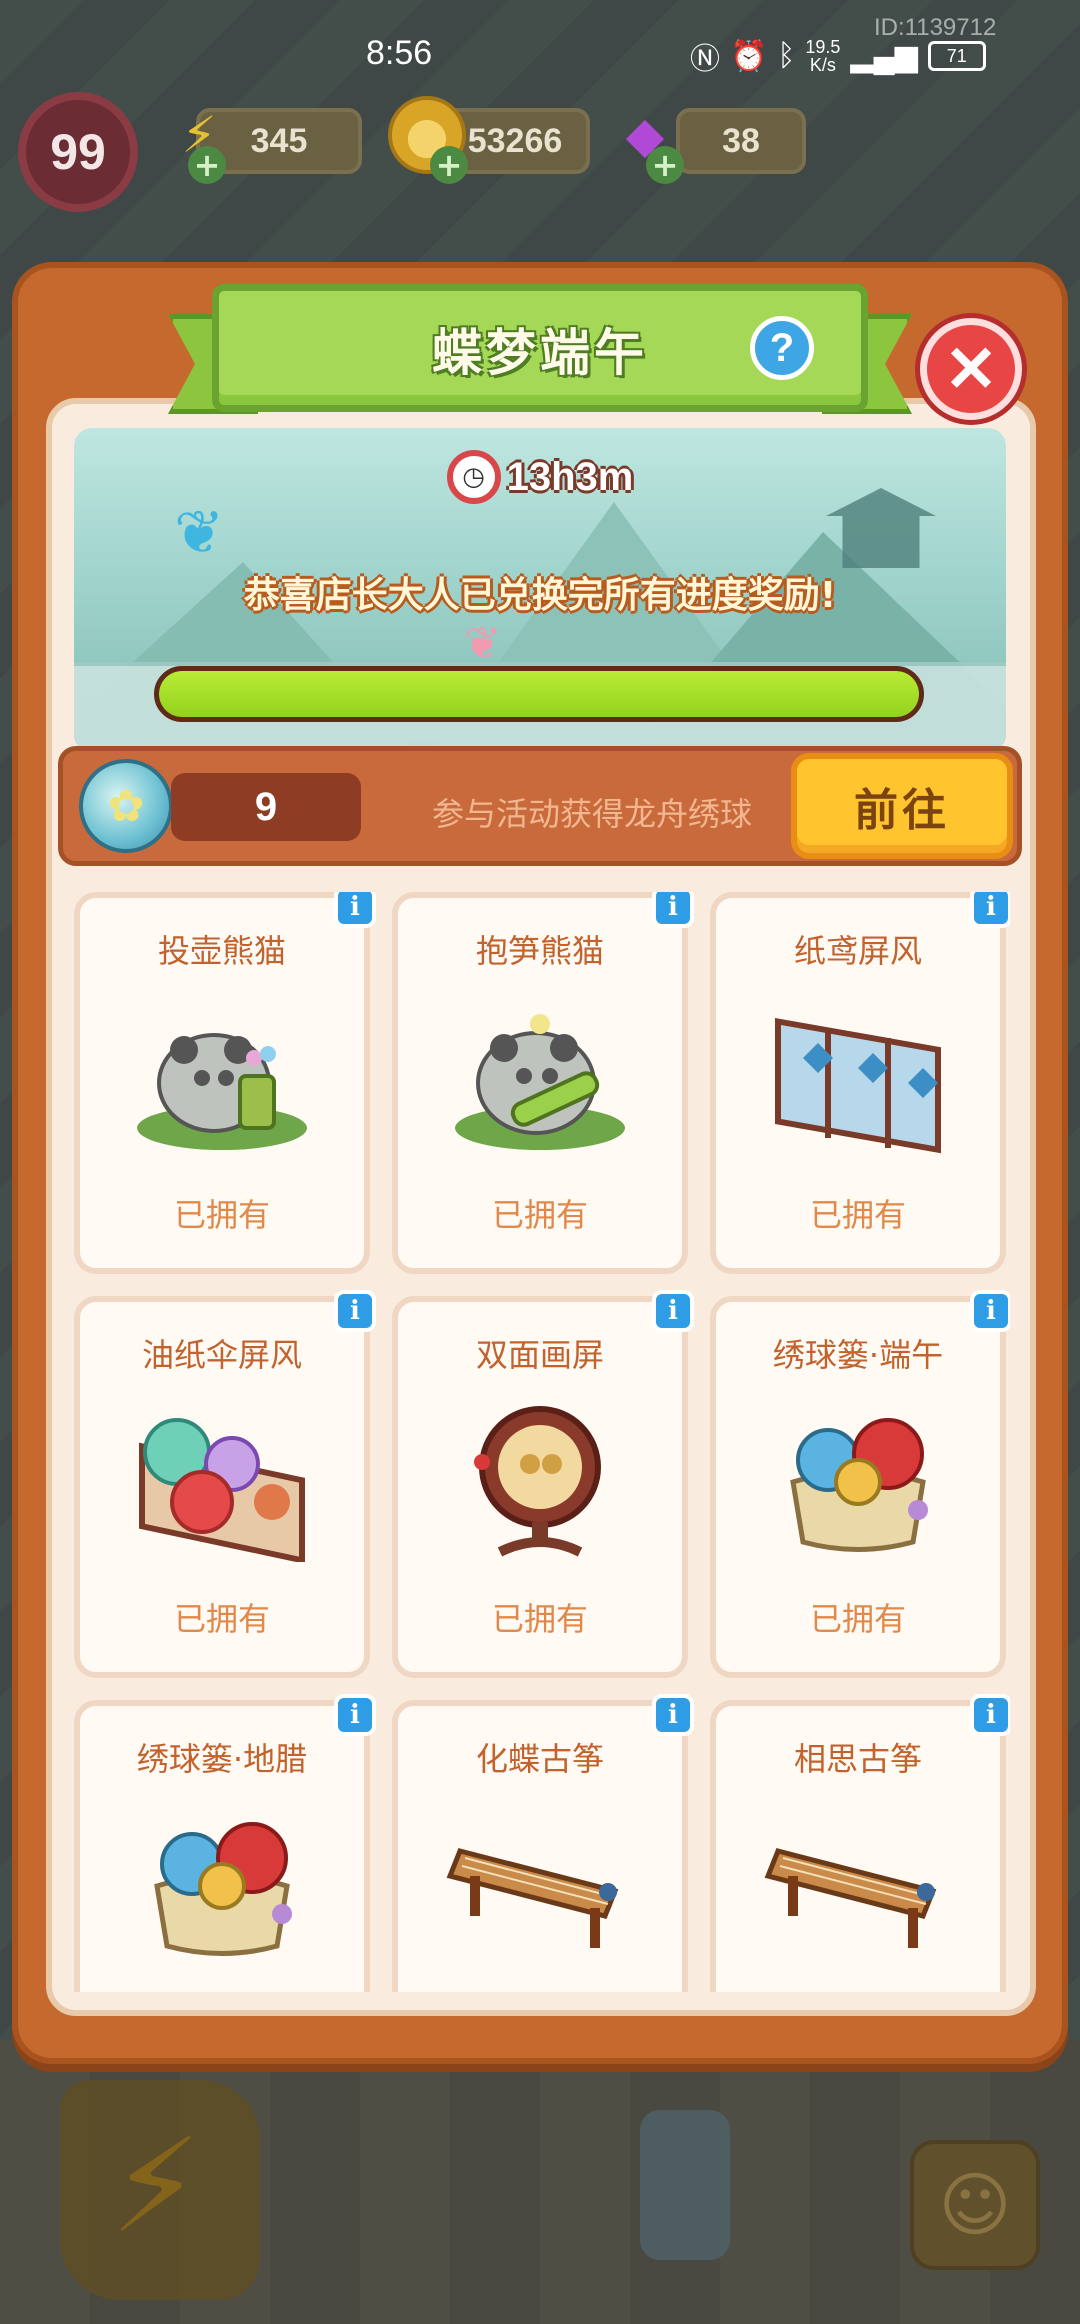  What do you see at coordinates (971, 369) in the screenshot?
I see `close-icon: ✕` at bounding box center [971, 369].